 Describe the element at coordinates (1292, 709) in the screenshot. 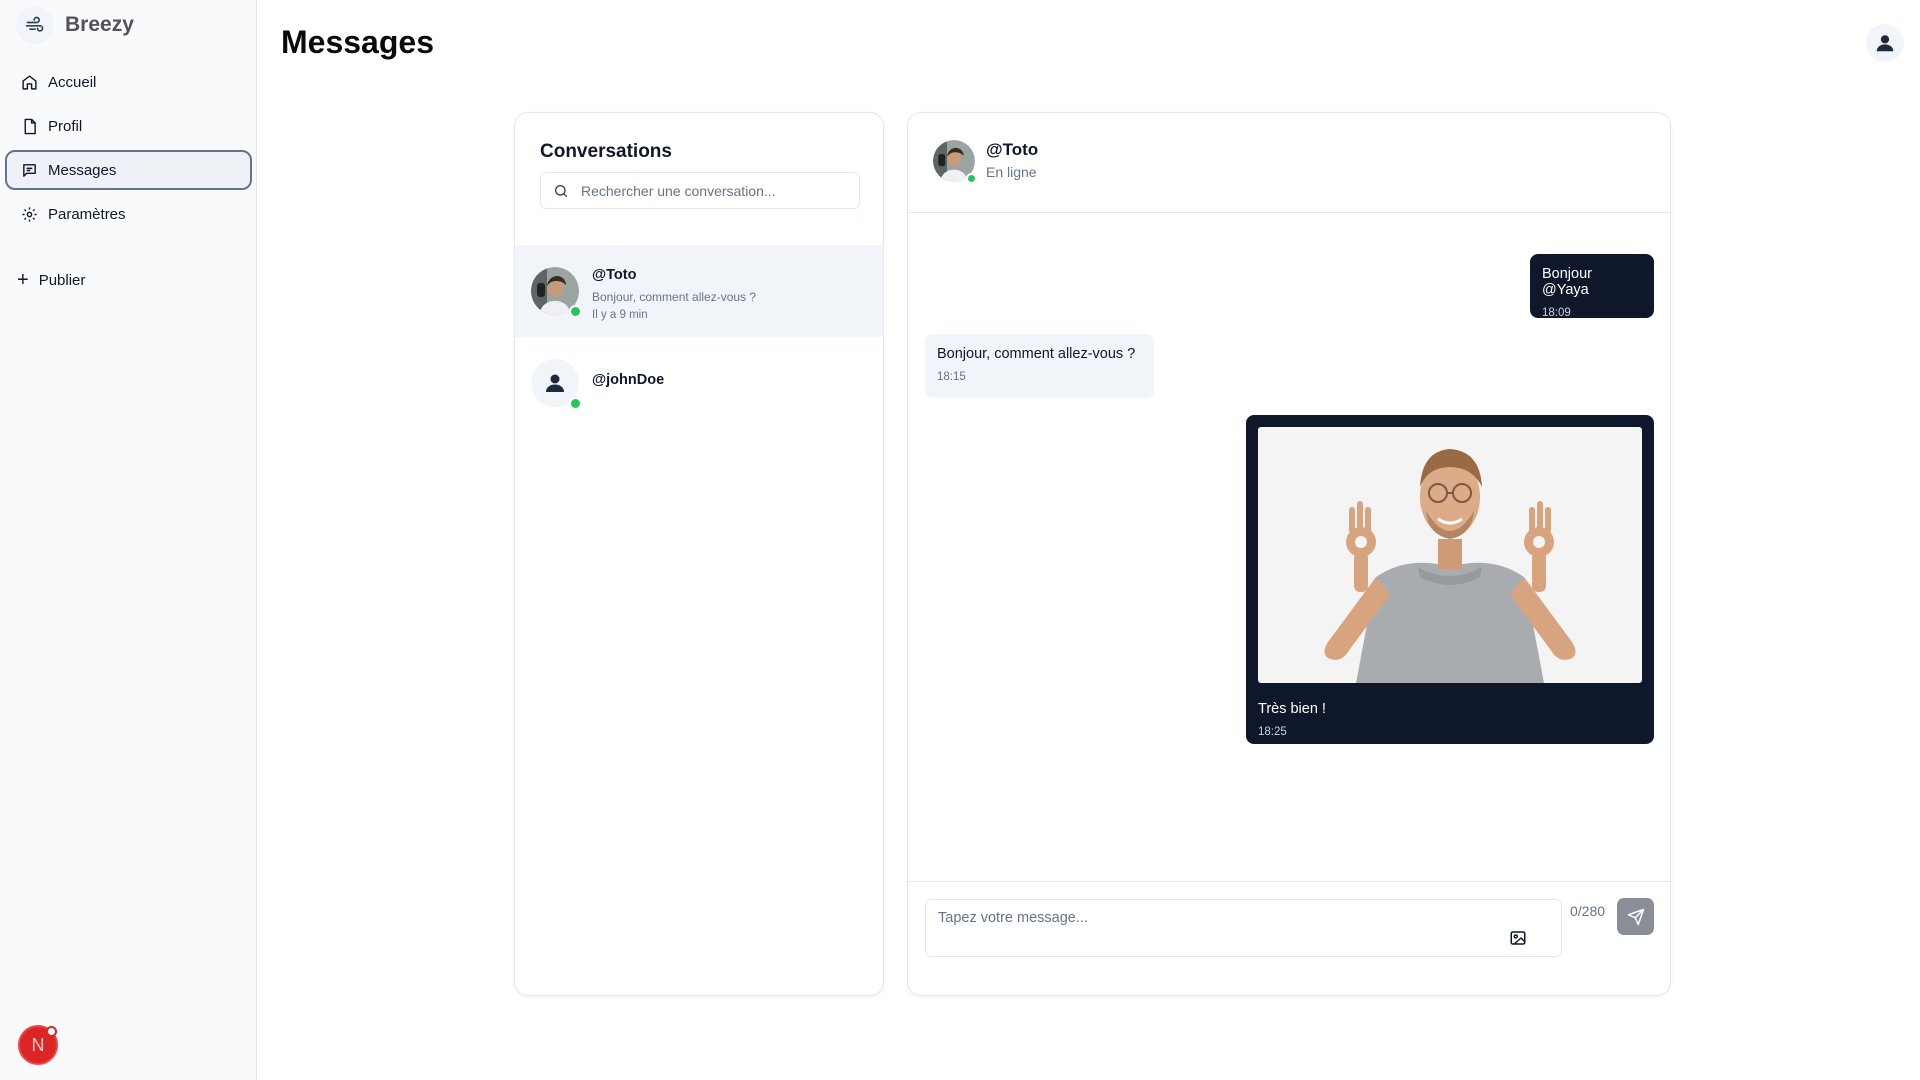

I see `message-text: Très bien !` at that location.